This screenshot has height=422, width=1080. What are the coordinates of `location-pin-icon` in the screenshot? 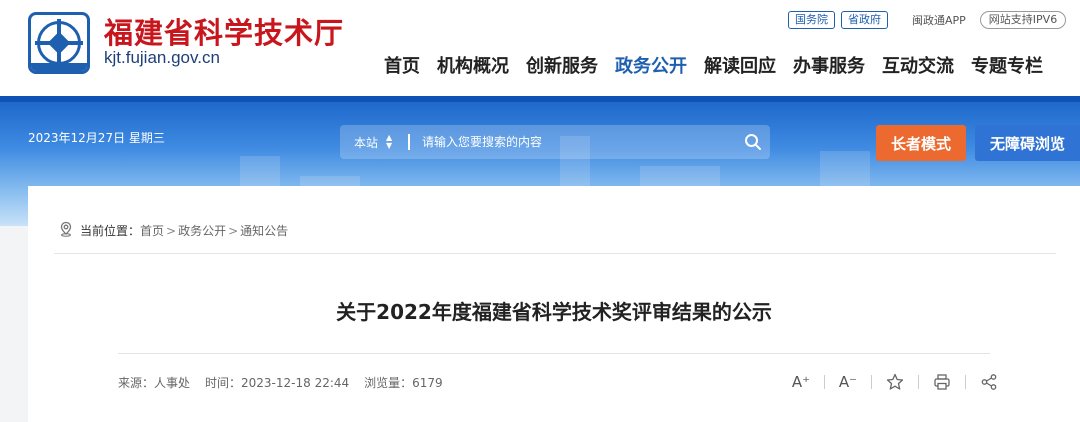 It's located at (66, 230).